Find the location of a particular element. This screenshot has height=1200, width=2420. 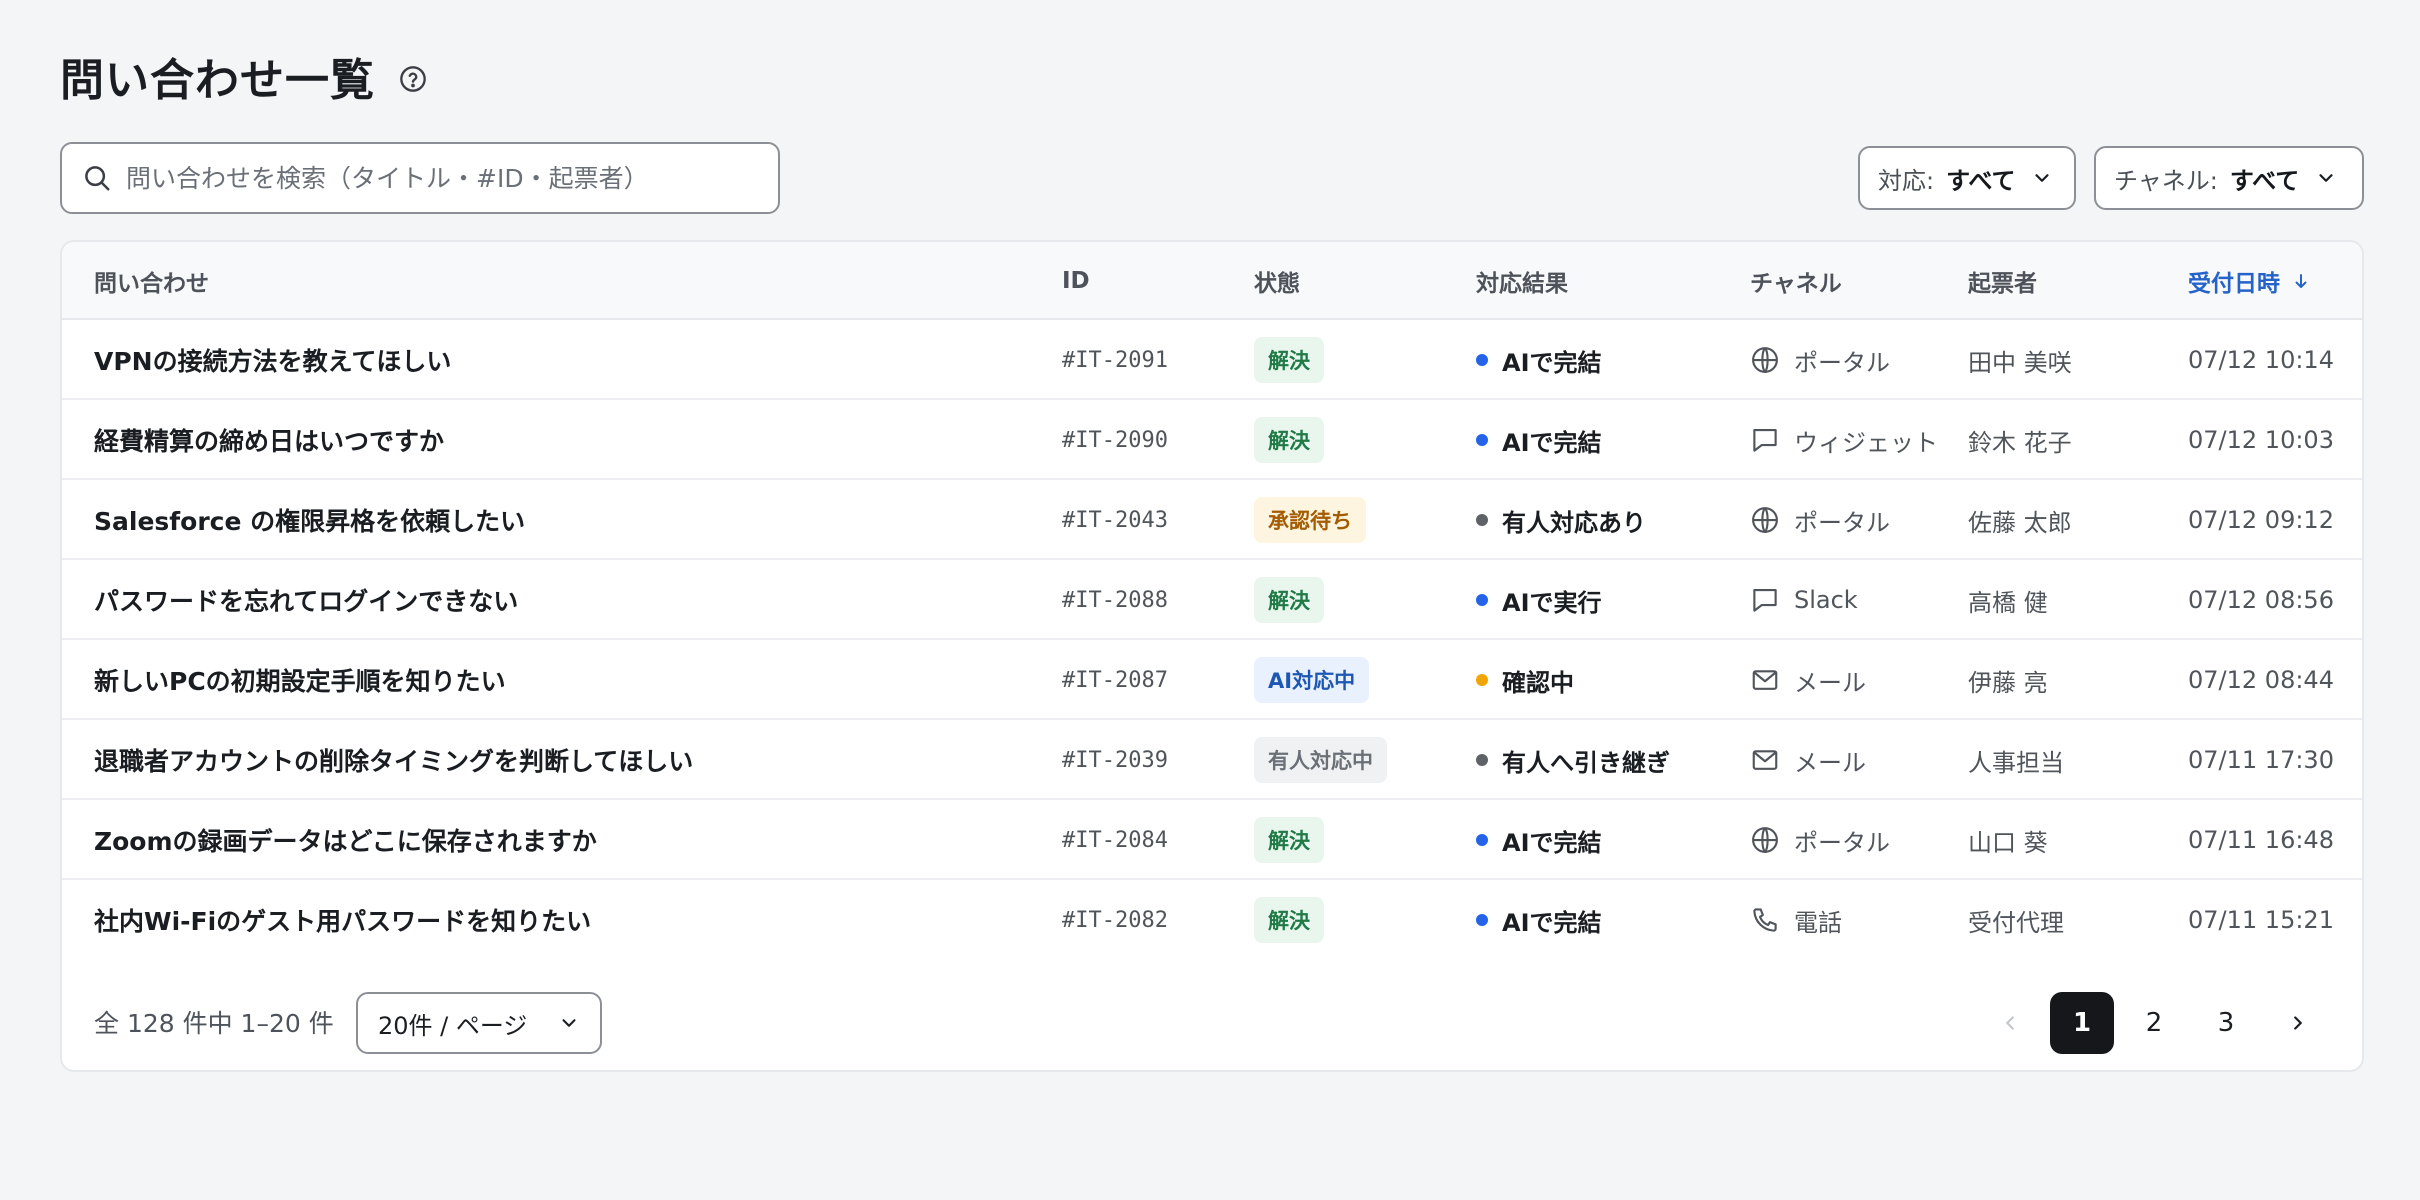

inquiry-title: VPNの接続方法を教えてほしい is located at coordinates (272, 360).